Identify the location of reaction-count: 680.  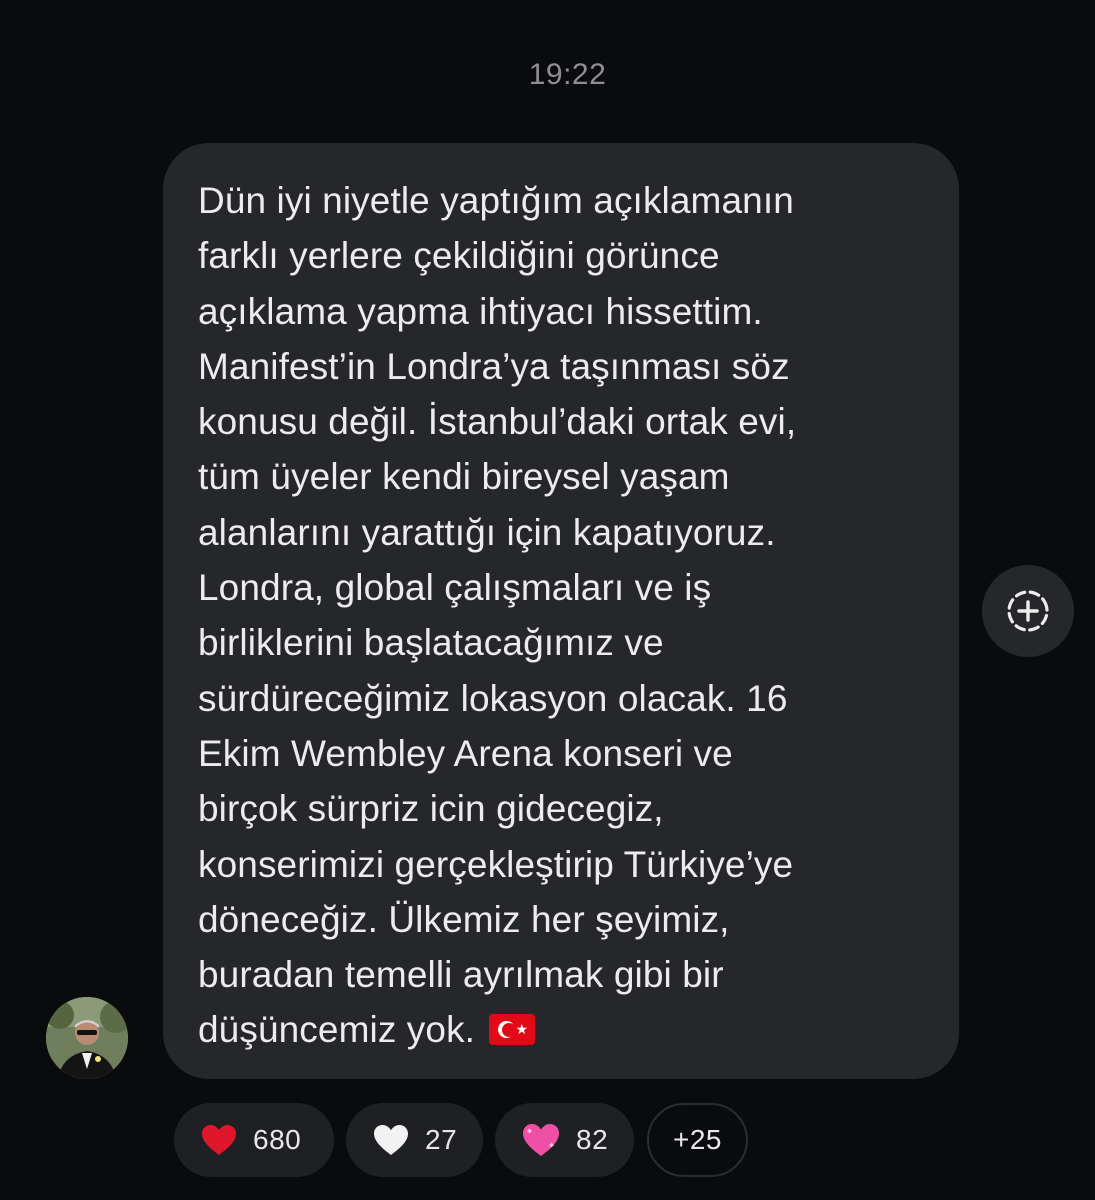
(277, 1139).